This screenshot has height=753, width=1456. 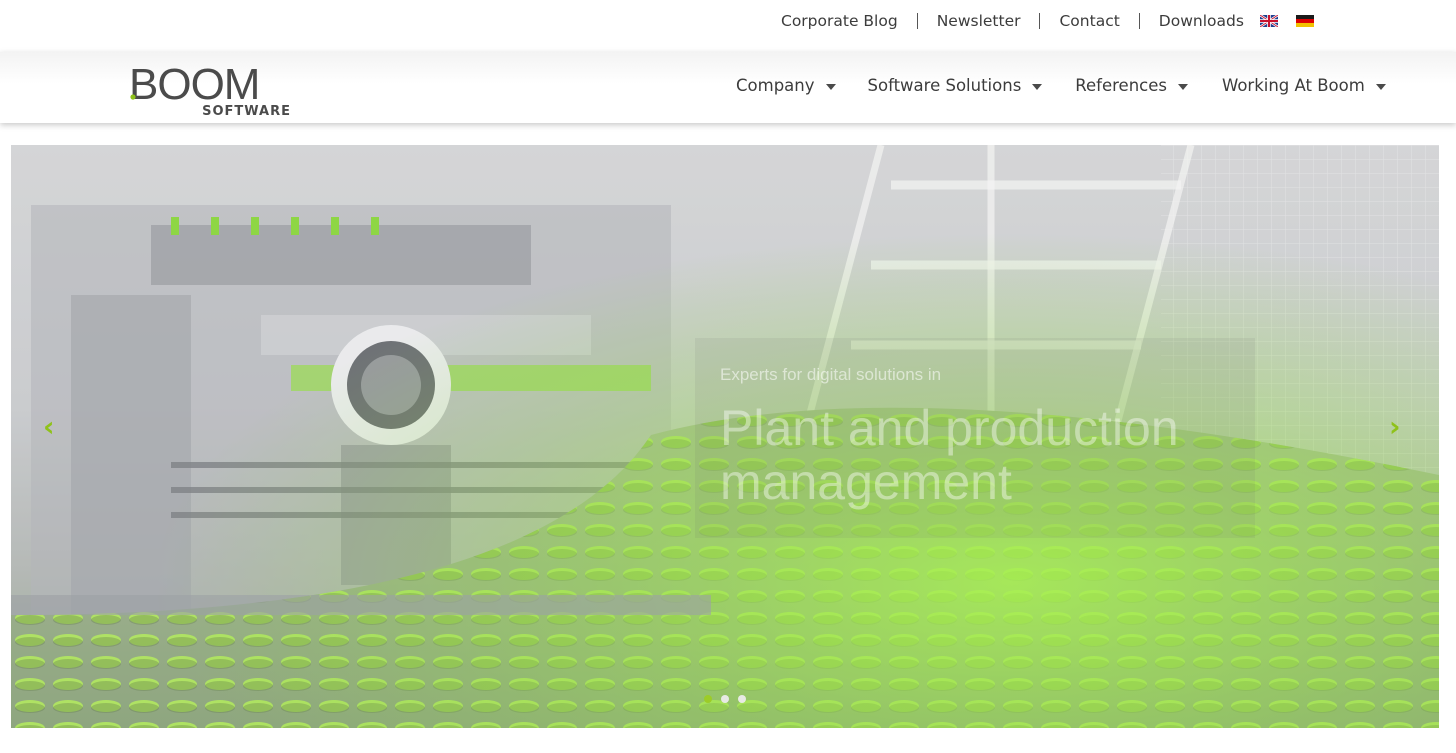 What do you see at coordinates (944, 85) in the screenshot?
I see `nav-software-solutions-label: Software Solutions` at bounding box center [944, 85].